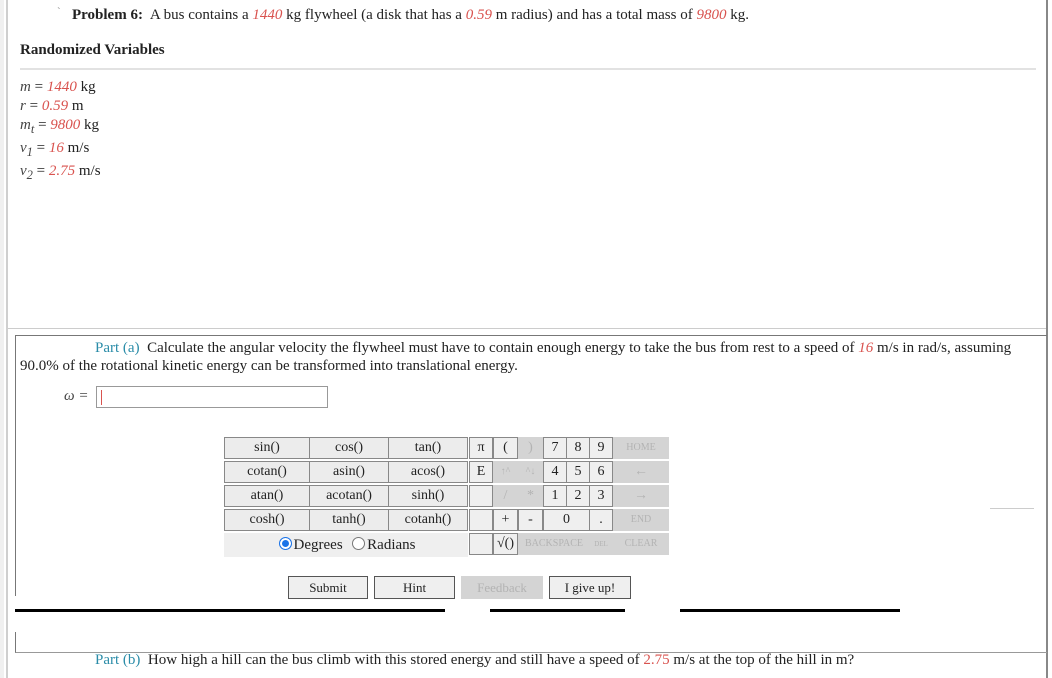 Image resolution: width=1052 pixels, height=678 pixels. Describe the element at coordinates (555, 472) in the screenshot. I see `digit-4-key: 4` at that location.